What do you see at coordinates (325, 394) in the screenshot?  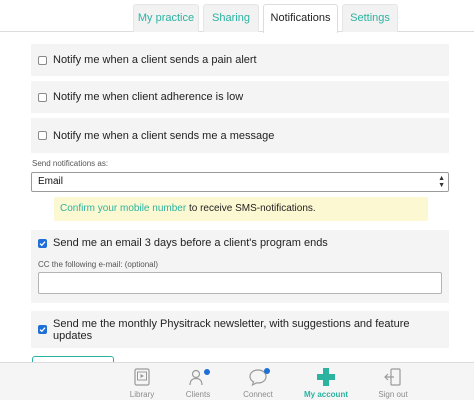 I see `nav-my-account-label: My account` at bounding box center [325, 394].